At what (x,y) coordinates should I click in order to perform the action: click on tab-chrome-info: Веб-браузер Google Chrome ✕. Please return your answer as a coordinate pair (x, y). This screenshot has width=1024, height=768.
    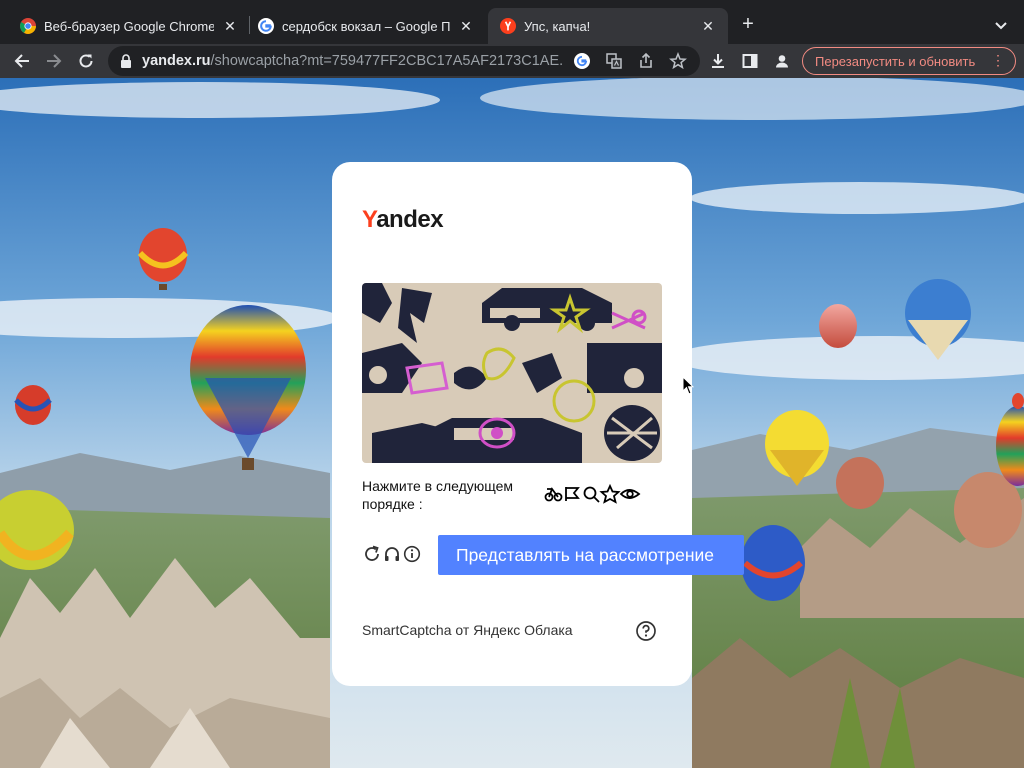
    Looking at the image, I should click on (125, 26).